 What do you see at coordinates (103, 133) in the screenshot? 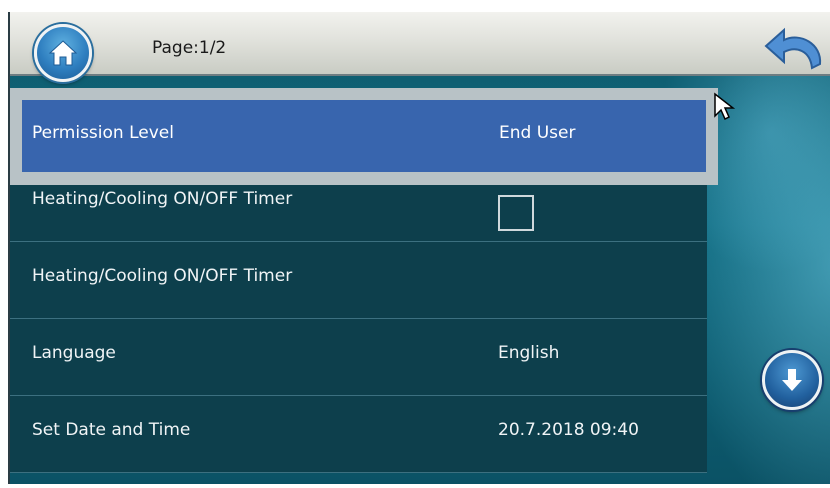
I see `row-label: Permission Level` at bounding box center [103, 133].